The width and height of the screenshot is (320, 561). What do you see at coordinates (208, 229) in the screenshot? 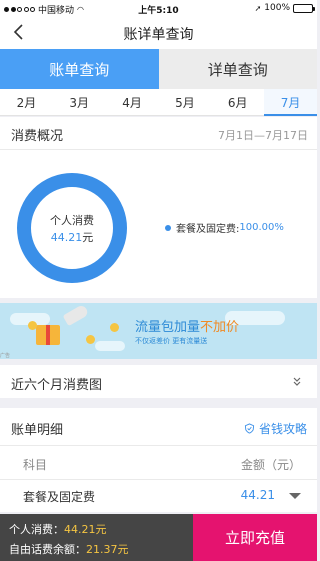
I see `legend-label: 套餐及固定费:` at bounding box center [208, 229].